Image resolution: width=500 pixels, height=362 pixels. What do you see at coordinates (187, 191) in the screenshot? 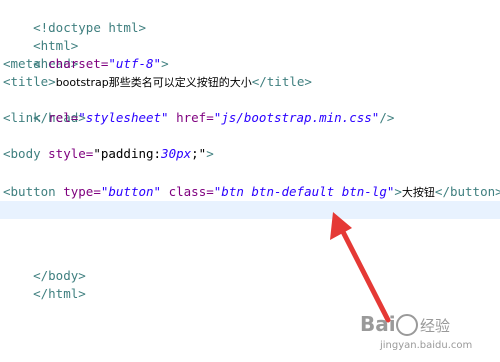
I see `class-attr: class=` at bounding box center [187, 191].